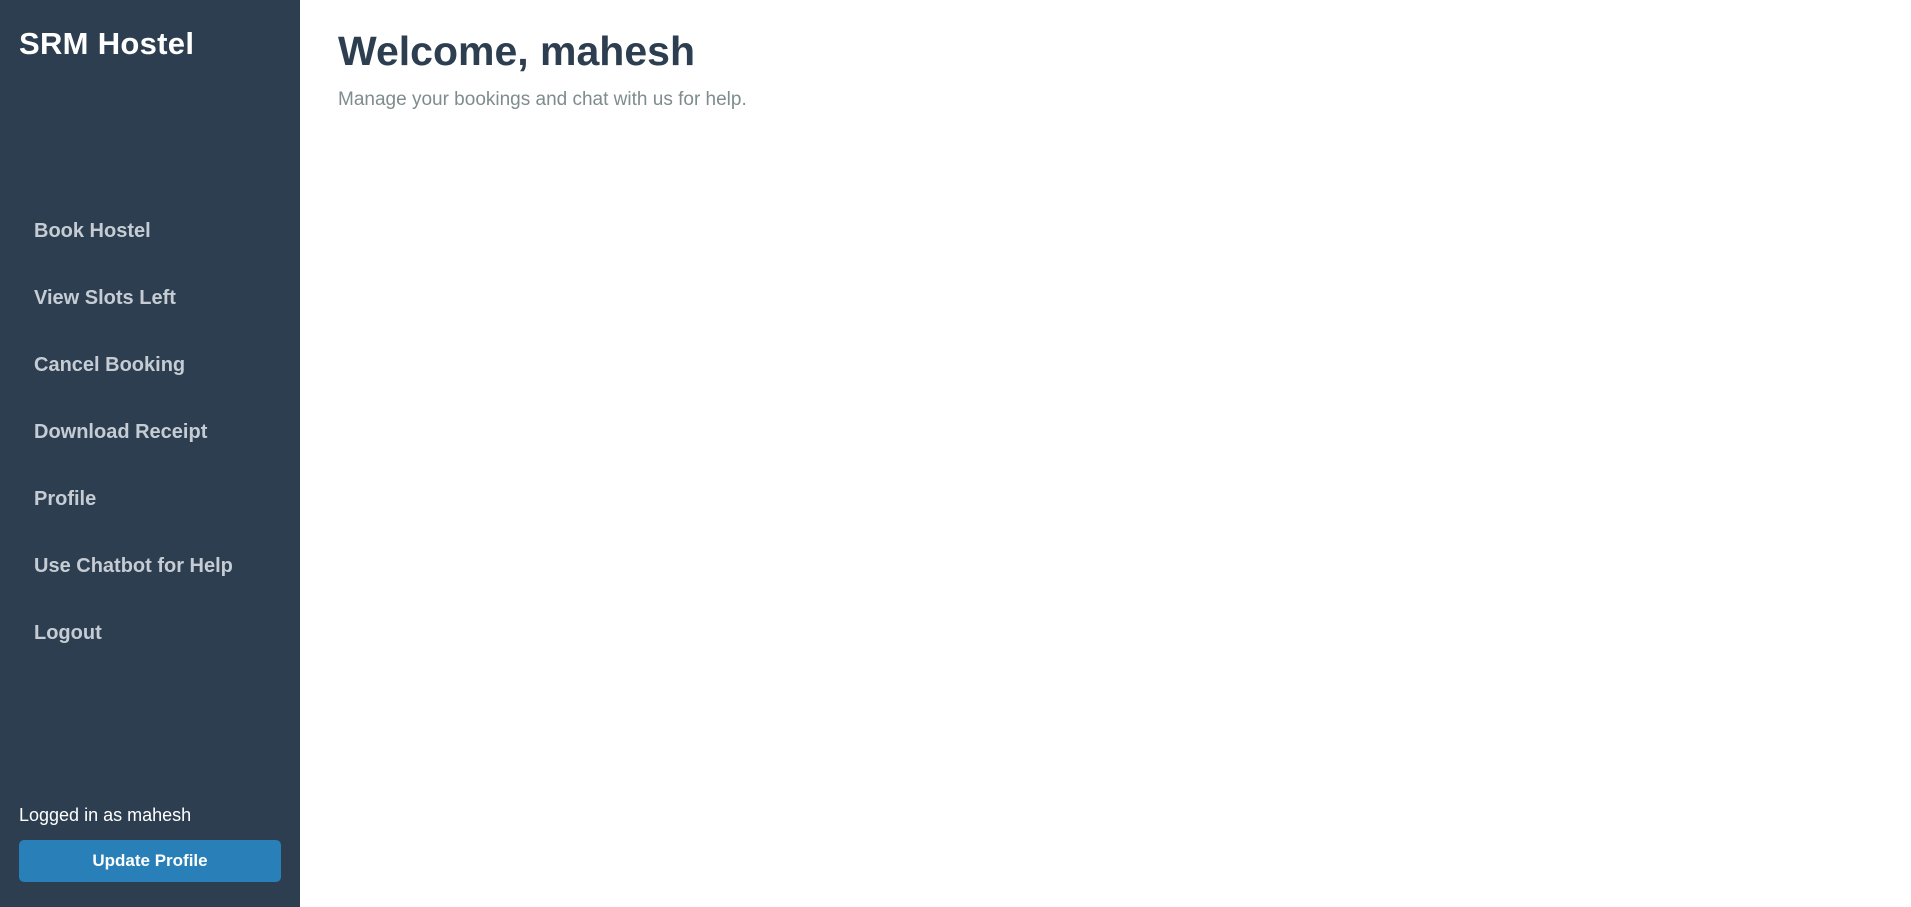 This screenshot has height=907, width=1911. What do you see at coordinates (107, 43) in the screenshot?
I see `brand-logo-text: SRM Hostel` at bounding box center [107, 43].